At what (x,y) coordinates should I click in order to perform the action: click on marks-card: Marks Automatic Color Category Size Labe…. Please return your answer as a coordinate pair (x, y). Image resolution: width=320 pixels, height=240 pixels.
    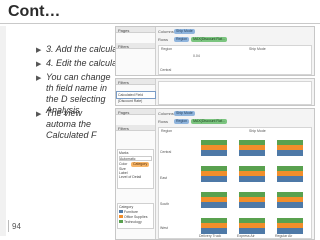
    Looking at the image, I should click on (135, 169).